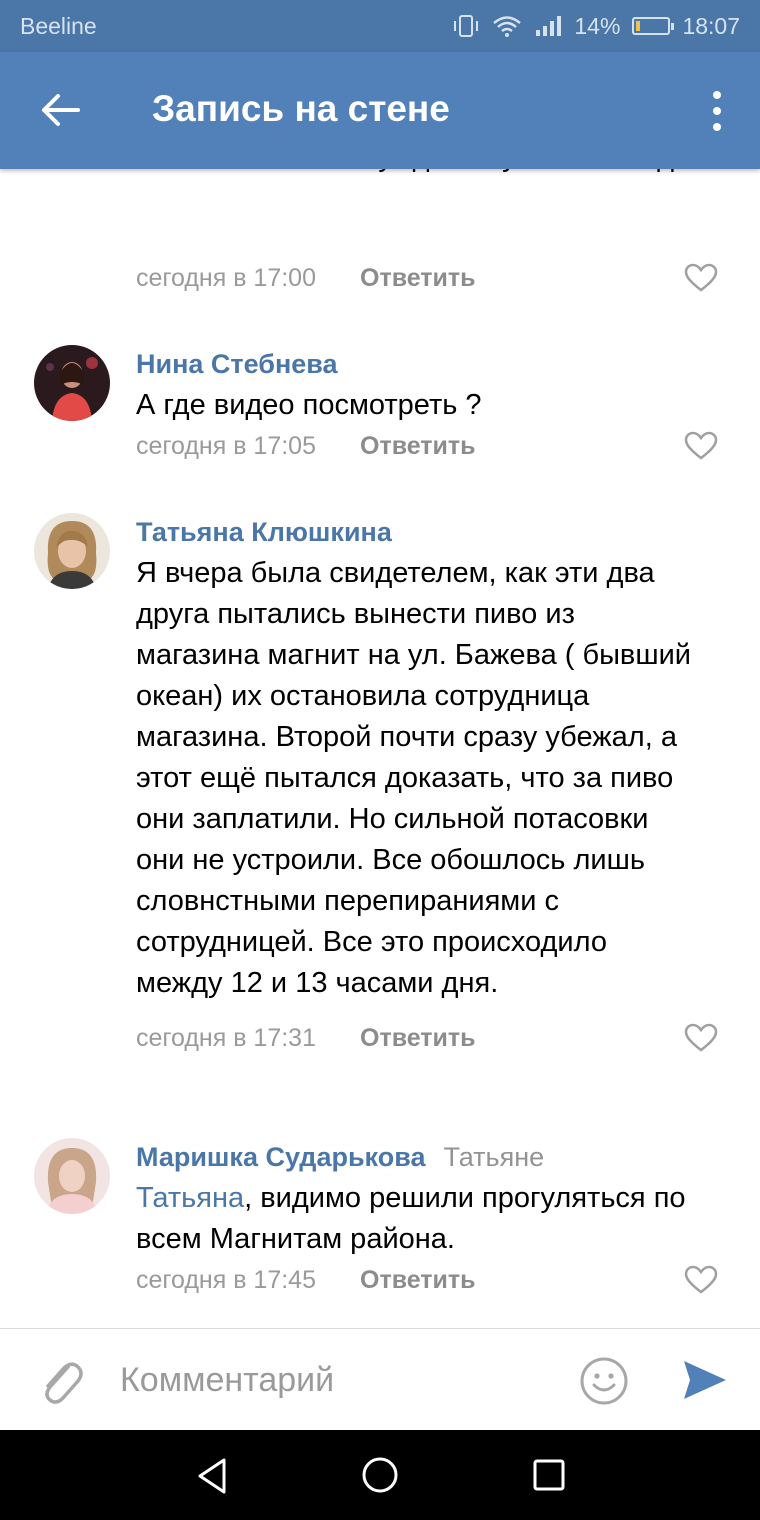 The height and width of the screenshot is (1520, 760). What do you see at coordinates (309, 405) in the screenshot?
I see `comment-text: А где видео посмотреть ?` at bounding box center [309, 405].